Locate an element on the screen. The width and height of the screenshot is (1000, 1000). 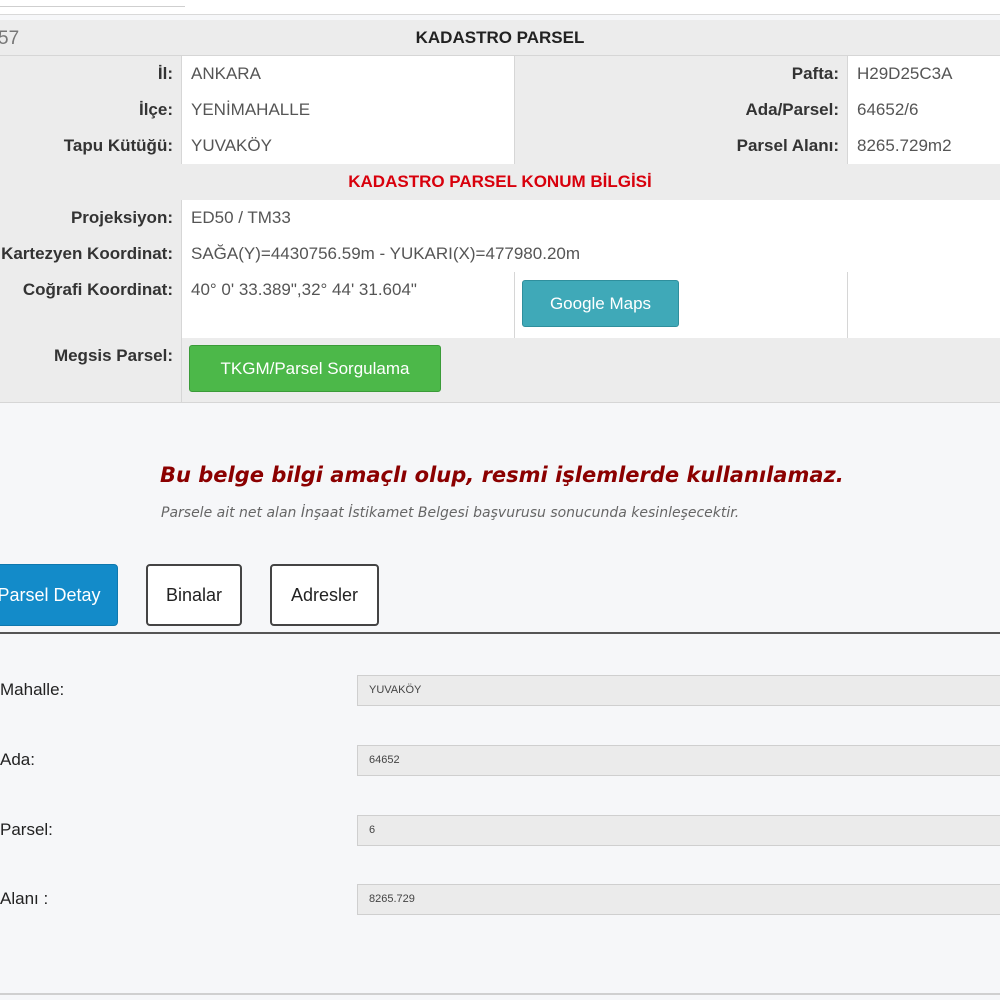
empty-cell is located at coordinates (923, 305).